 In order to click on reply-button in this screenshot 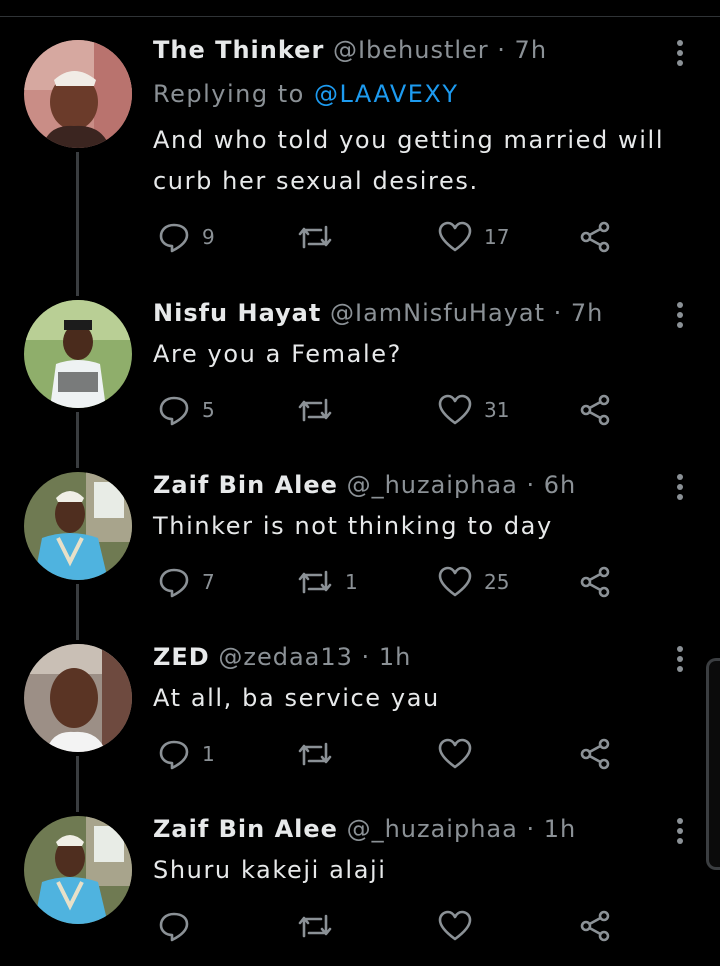, I will do `click(180, 926)`.